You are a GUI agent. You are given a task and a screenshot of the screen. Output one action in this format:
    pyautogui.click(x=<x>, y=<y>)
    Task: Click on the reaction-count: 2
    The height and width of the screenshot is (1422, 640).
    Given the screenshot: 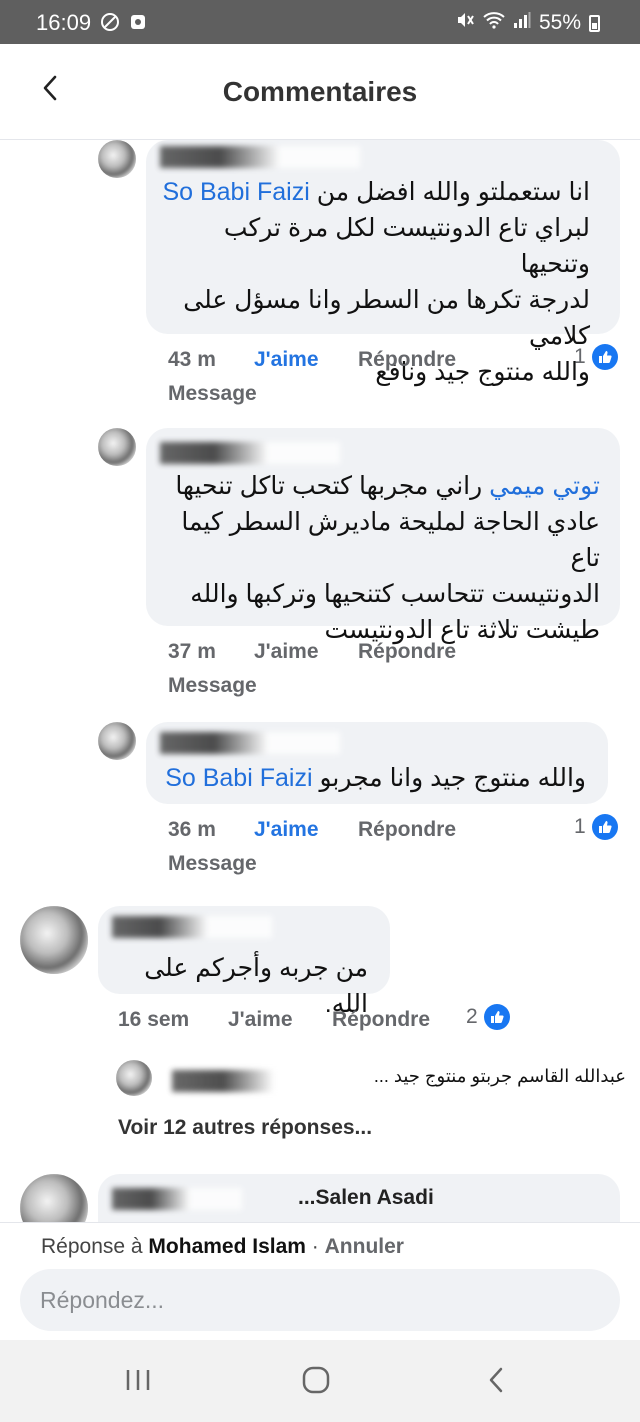 What is the action you would take?
    pyautogui.click(x=488, y=1017)
    